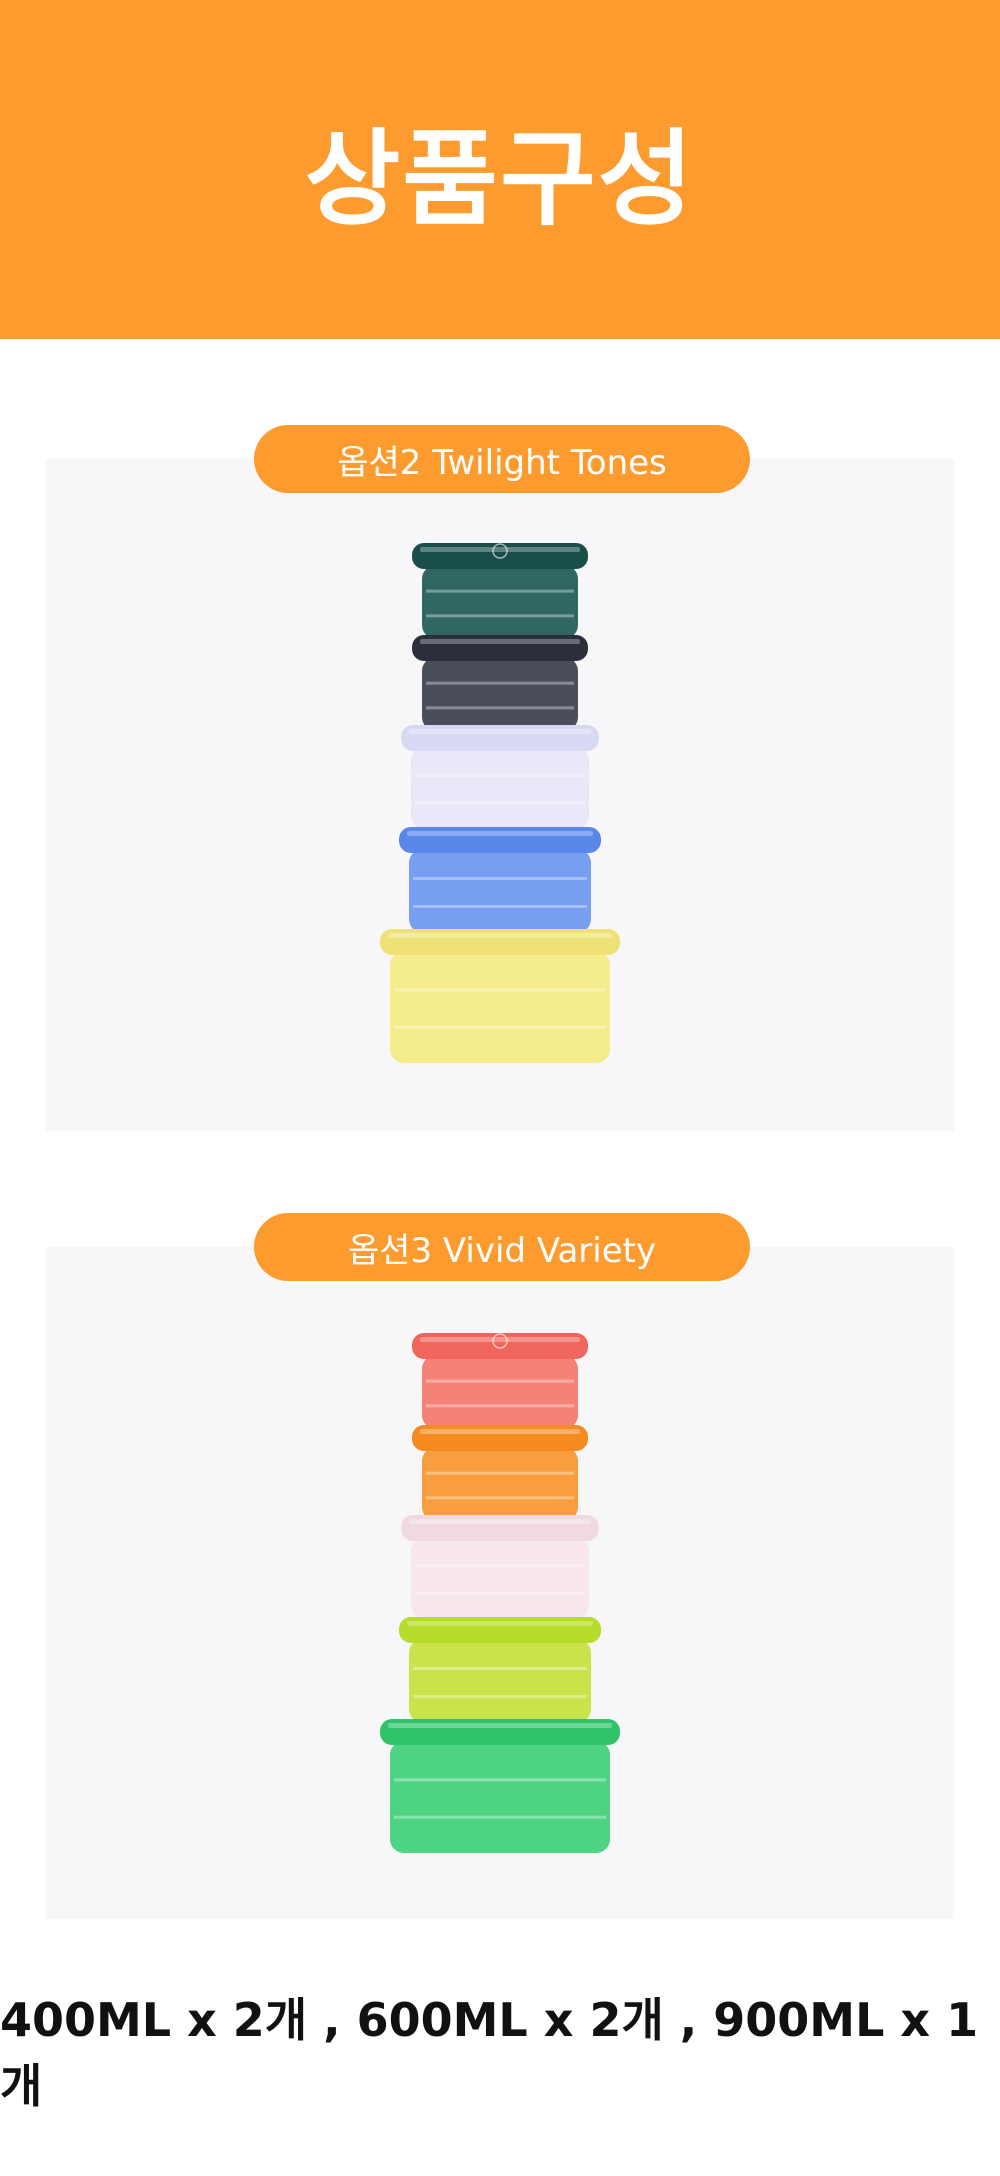 This screenshot has width=1000, height=2176. Describe the element at coordinates (500, 179) in the screenshot. I see `page-title: 상품구성` at that location.